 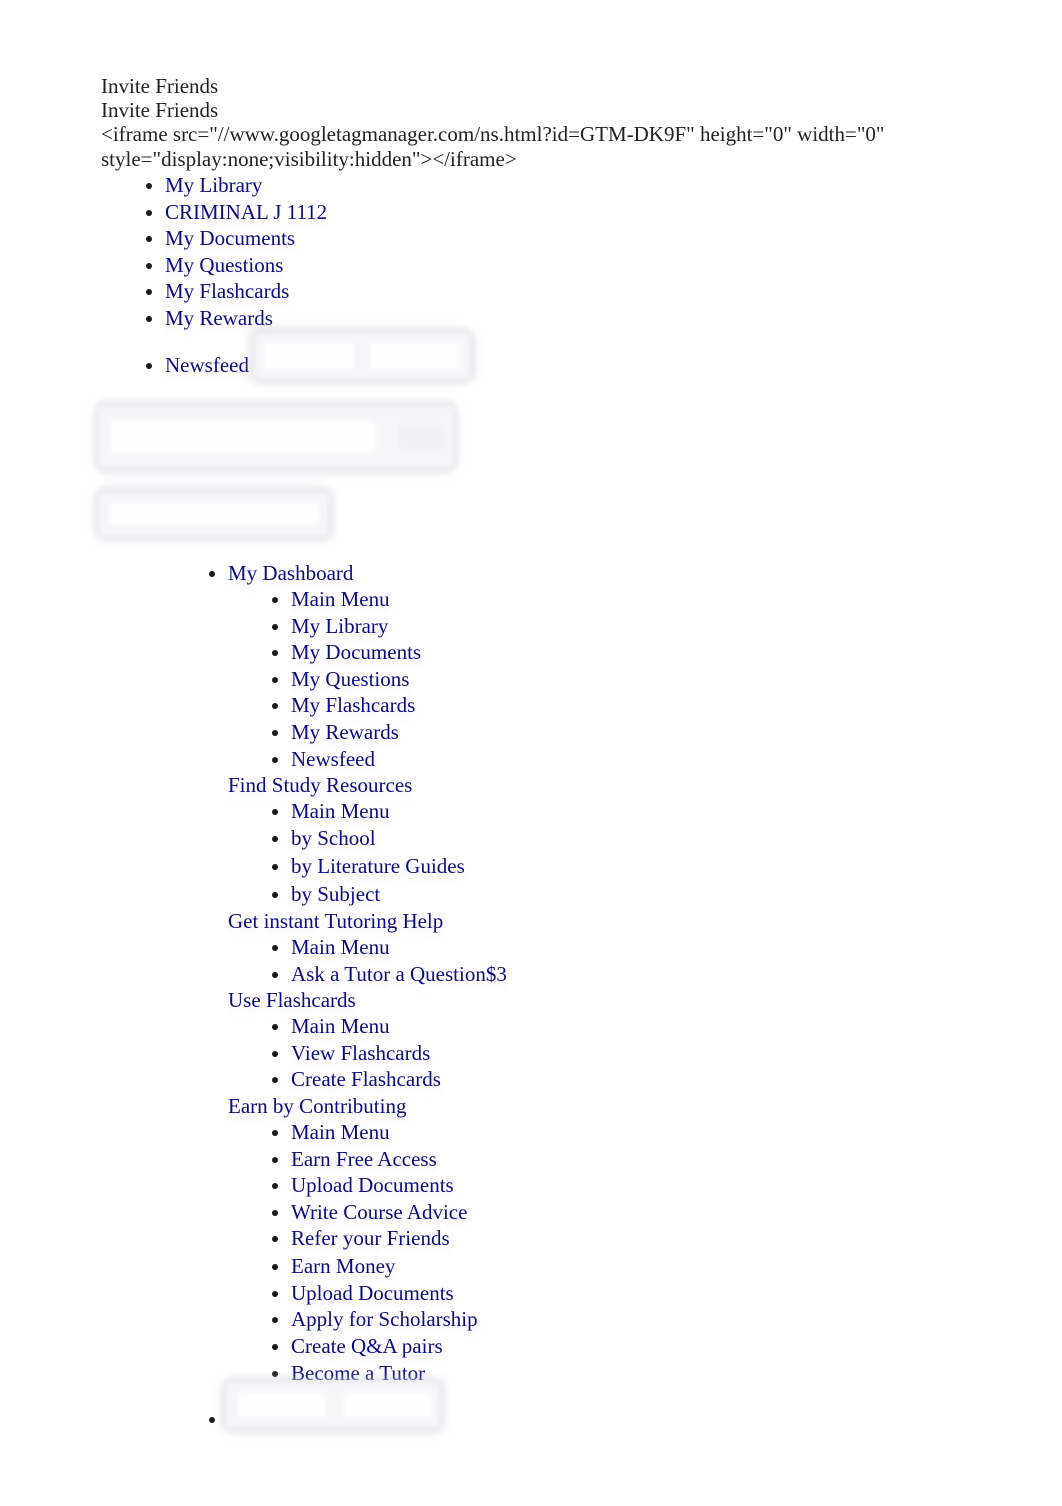 I want to click on top-menu-link-course: CRIMINAL J 1112, so click(x=246, y=212).